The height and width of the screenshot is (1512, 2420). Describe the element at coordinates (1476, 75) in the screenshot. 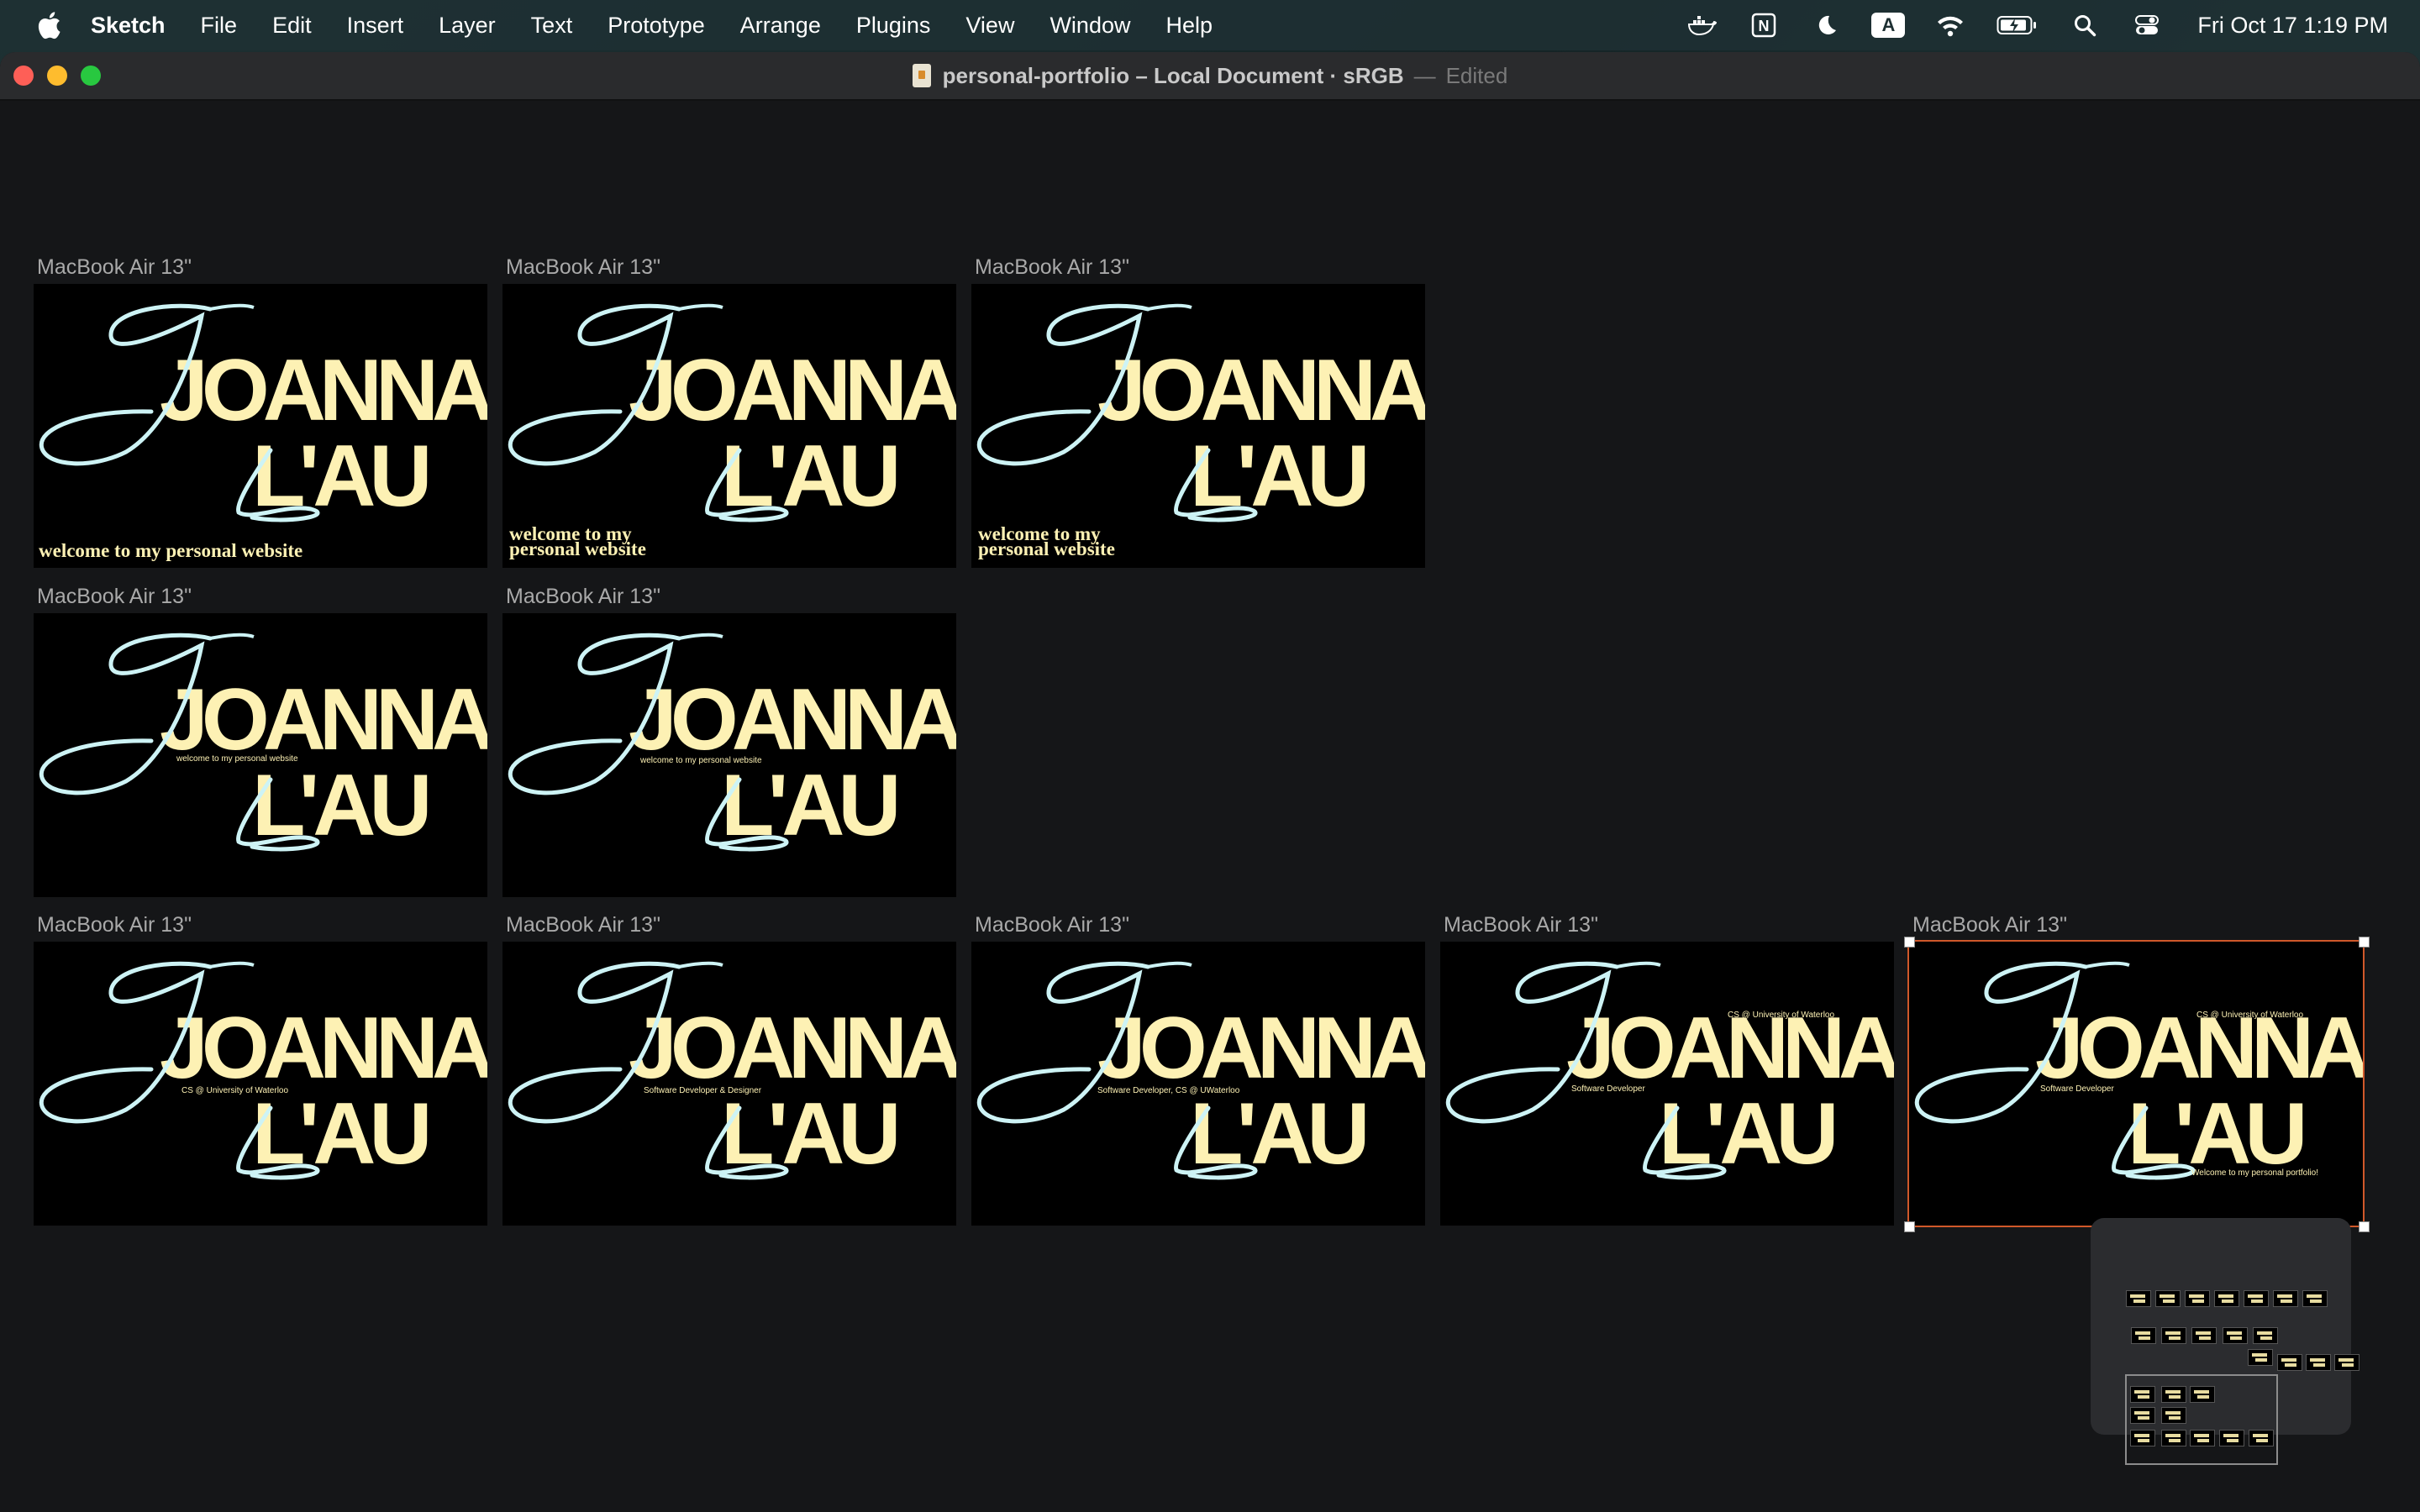

I see `edited-status: Edited` at that location.